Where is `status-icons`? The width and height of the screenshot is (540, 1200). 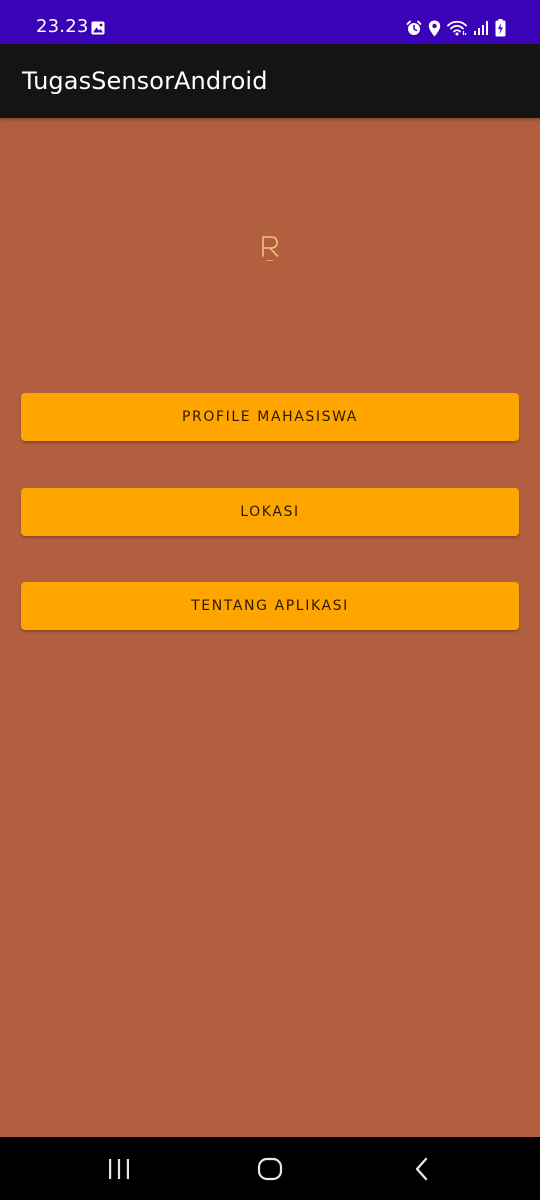
status-icons is located at coordinates (456, 28).